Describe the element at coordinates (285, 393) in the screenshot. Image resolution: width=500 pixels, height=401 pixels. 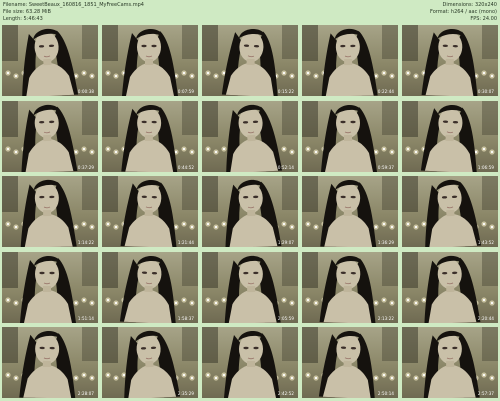
I see `timestamp-label: 2:42:52` at that location.